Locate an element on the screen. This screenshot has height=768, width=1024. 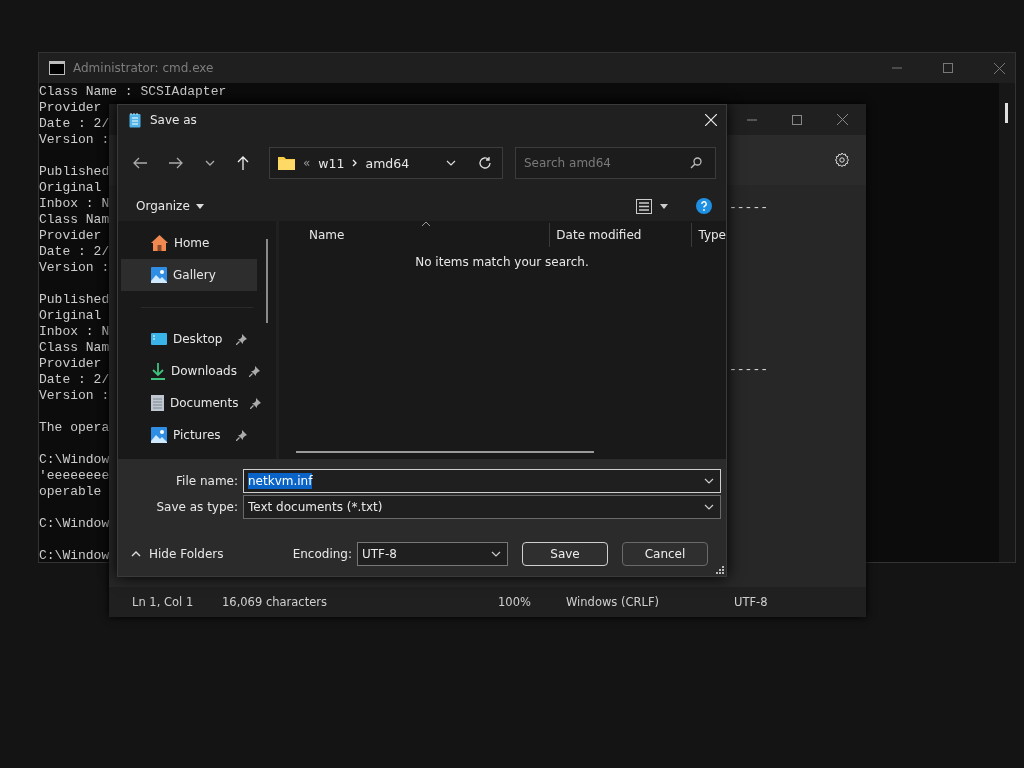
nav-item: Downloads is located at coordinates (189, 371).